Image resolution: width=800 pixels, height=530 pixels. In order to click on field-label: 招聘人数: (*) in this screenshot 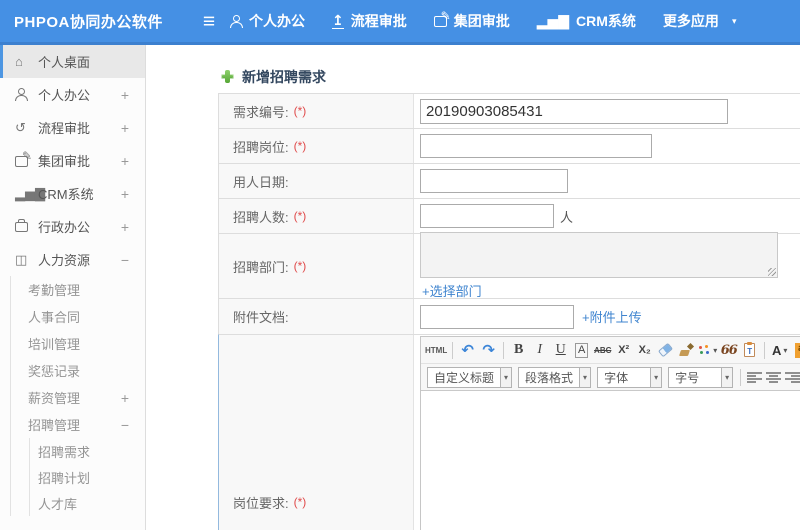, I will do `click(316, 216)`.